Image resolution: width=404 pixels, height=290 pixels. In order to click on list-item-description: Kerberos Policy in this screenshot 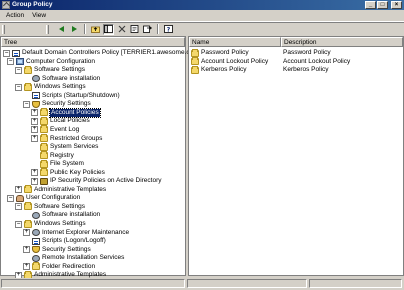, I will do `click(306, 69)`.